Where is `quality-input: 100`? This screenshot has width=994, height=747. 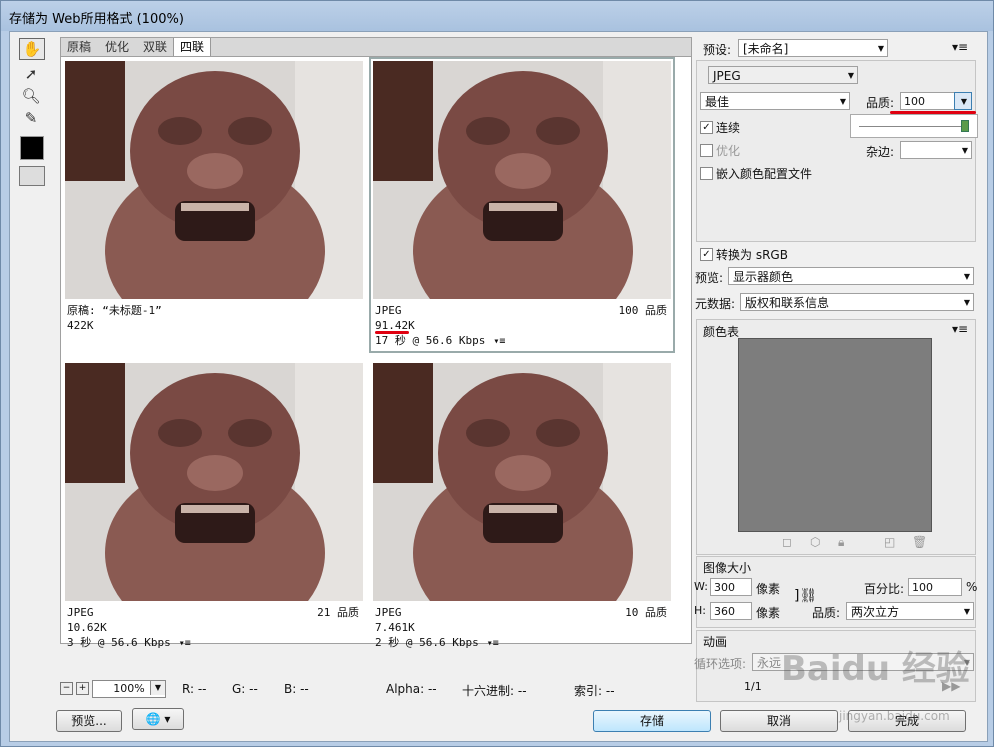 quality-input: 100 is located at coordinates (929, 101).